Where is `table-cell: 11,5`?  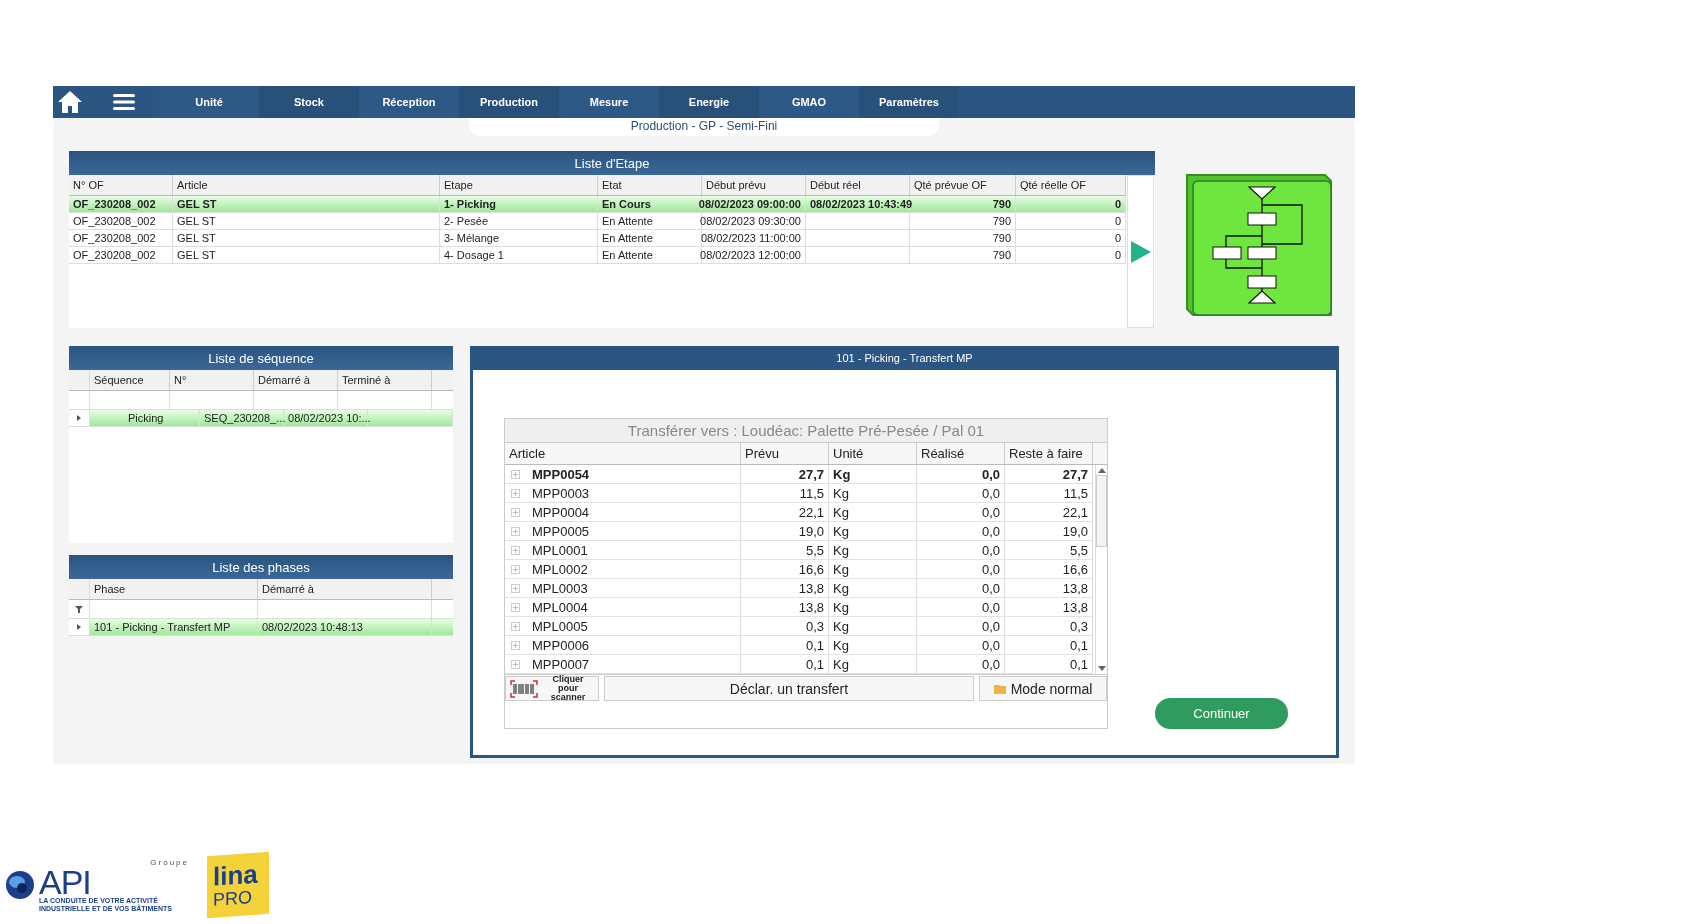
table-cell: 11,5 is located at coordinates (1075, 493).